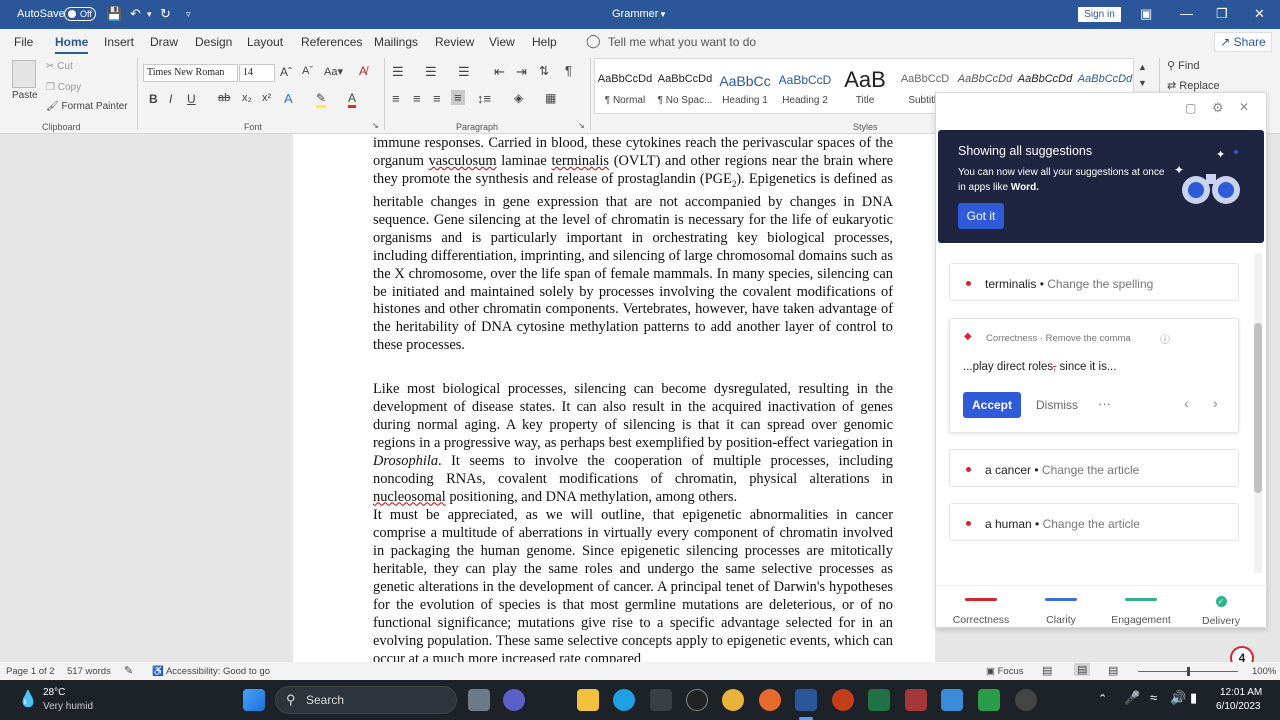 The height and width of the screenshot is (720, 1280). I want to click on panel-scrollbar, so click(1258, 413).